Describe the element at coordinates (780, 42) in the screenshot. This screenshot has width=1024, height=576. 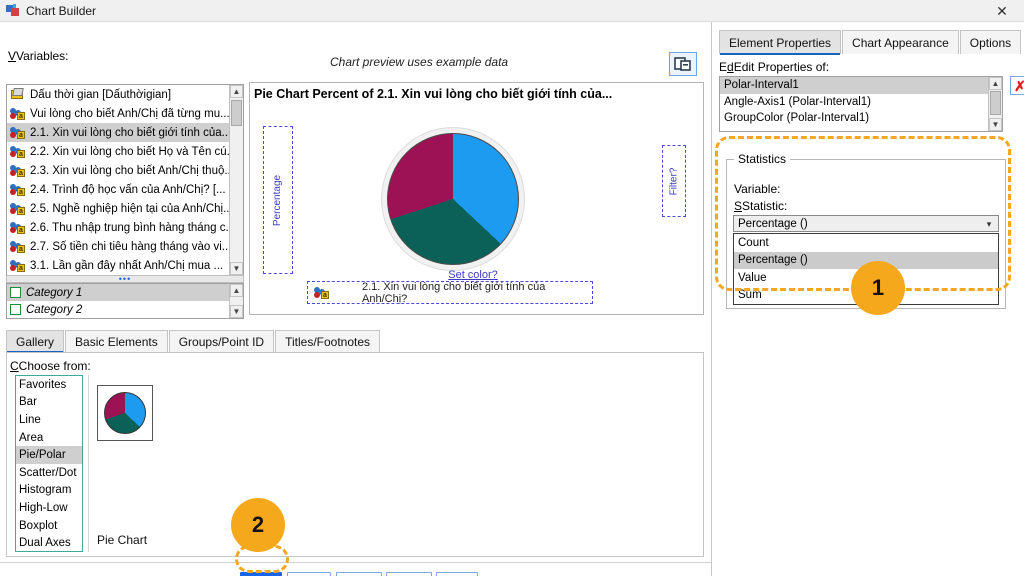
I see `tab-element-properties: Element Properties` at that location.